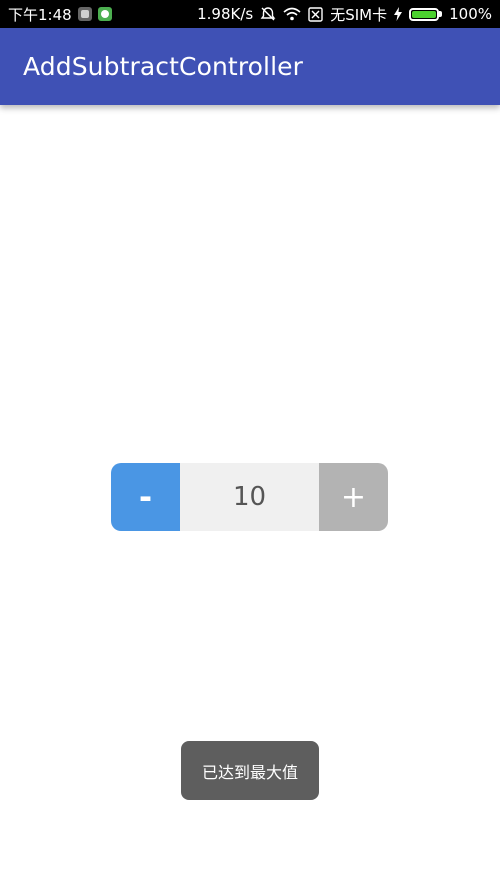 This screenshot has width=500, height=889. Describe the element at coordinates (84, 14) in the screenshot. I see `photo-notification-icon` at that location.